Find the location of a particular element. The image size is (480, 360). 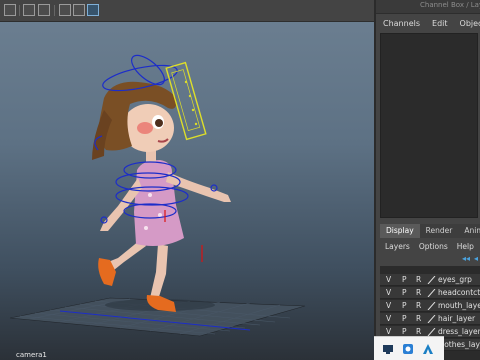

autodesk-icon is located at coordinates (428, 349).